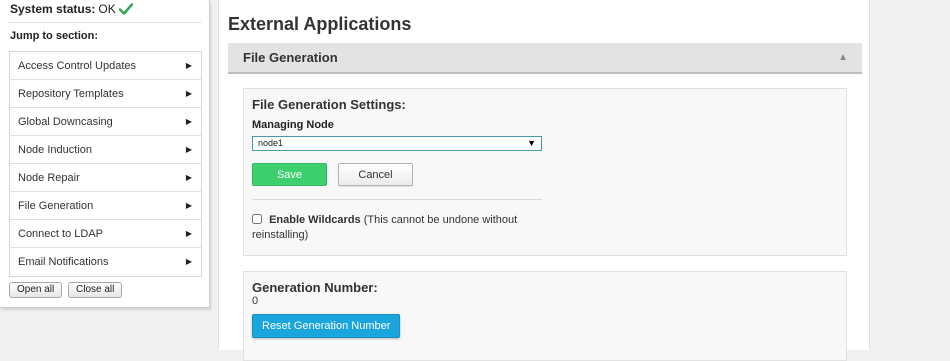 The image size is (950, 361). What do you see at coordinates (55, 149) in the screenshot?
I see `sidebar-item-label: Node Induction` at bounding box center [55, 149].